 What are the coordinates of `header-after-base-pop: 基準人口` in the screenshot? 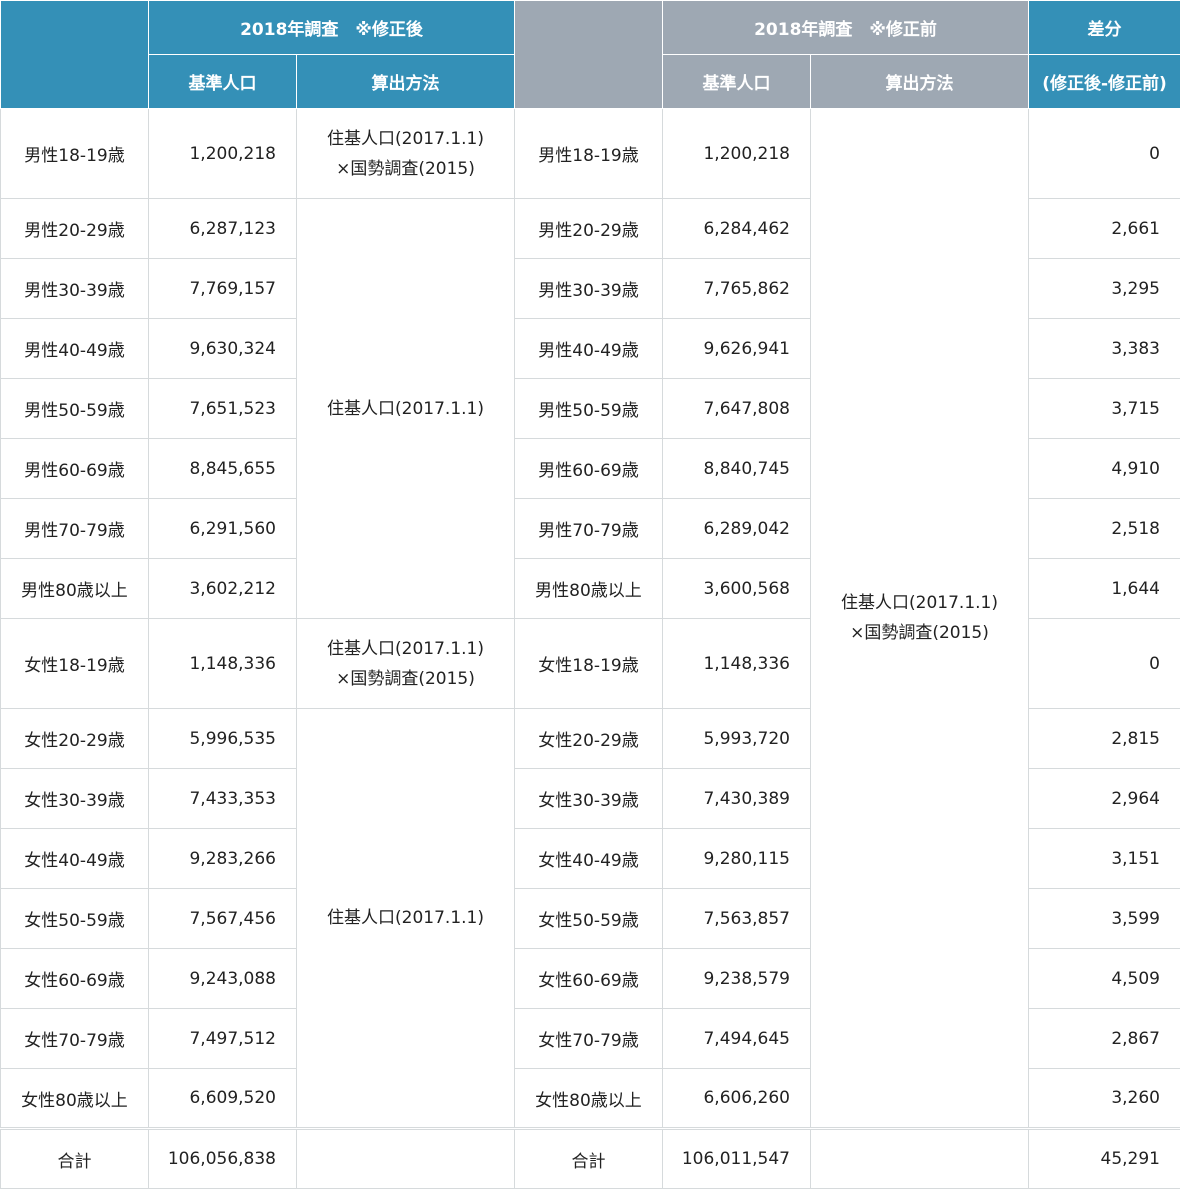 It's located at (222, 81).